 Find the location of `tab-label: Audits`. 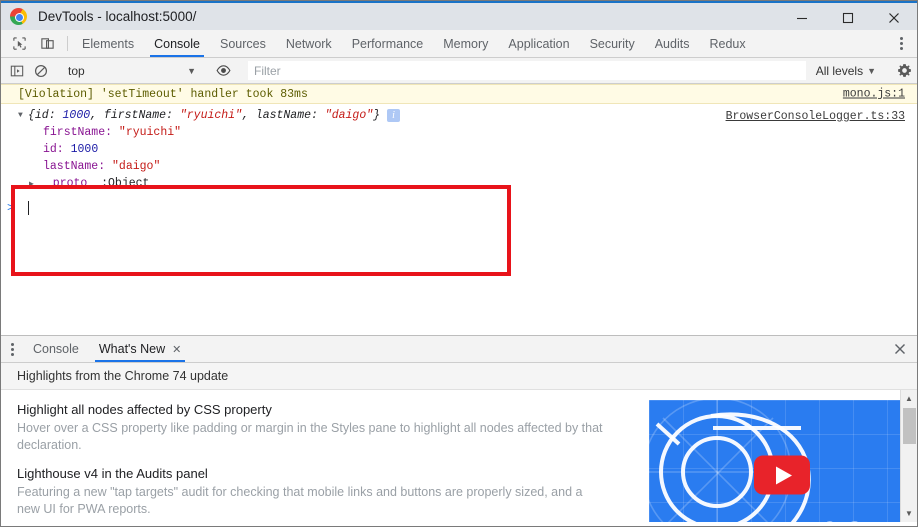

tab-label: Audits is located at coordinates (672, 43).